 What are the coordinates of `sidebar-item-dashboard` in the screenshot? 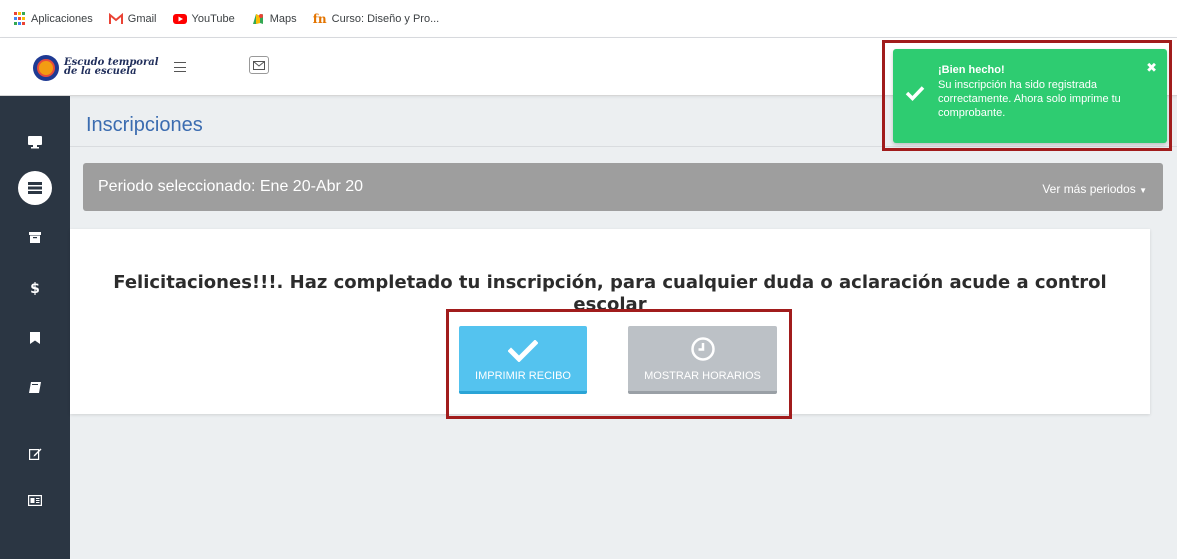 It's located at (35, 142).